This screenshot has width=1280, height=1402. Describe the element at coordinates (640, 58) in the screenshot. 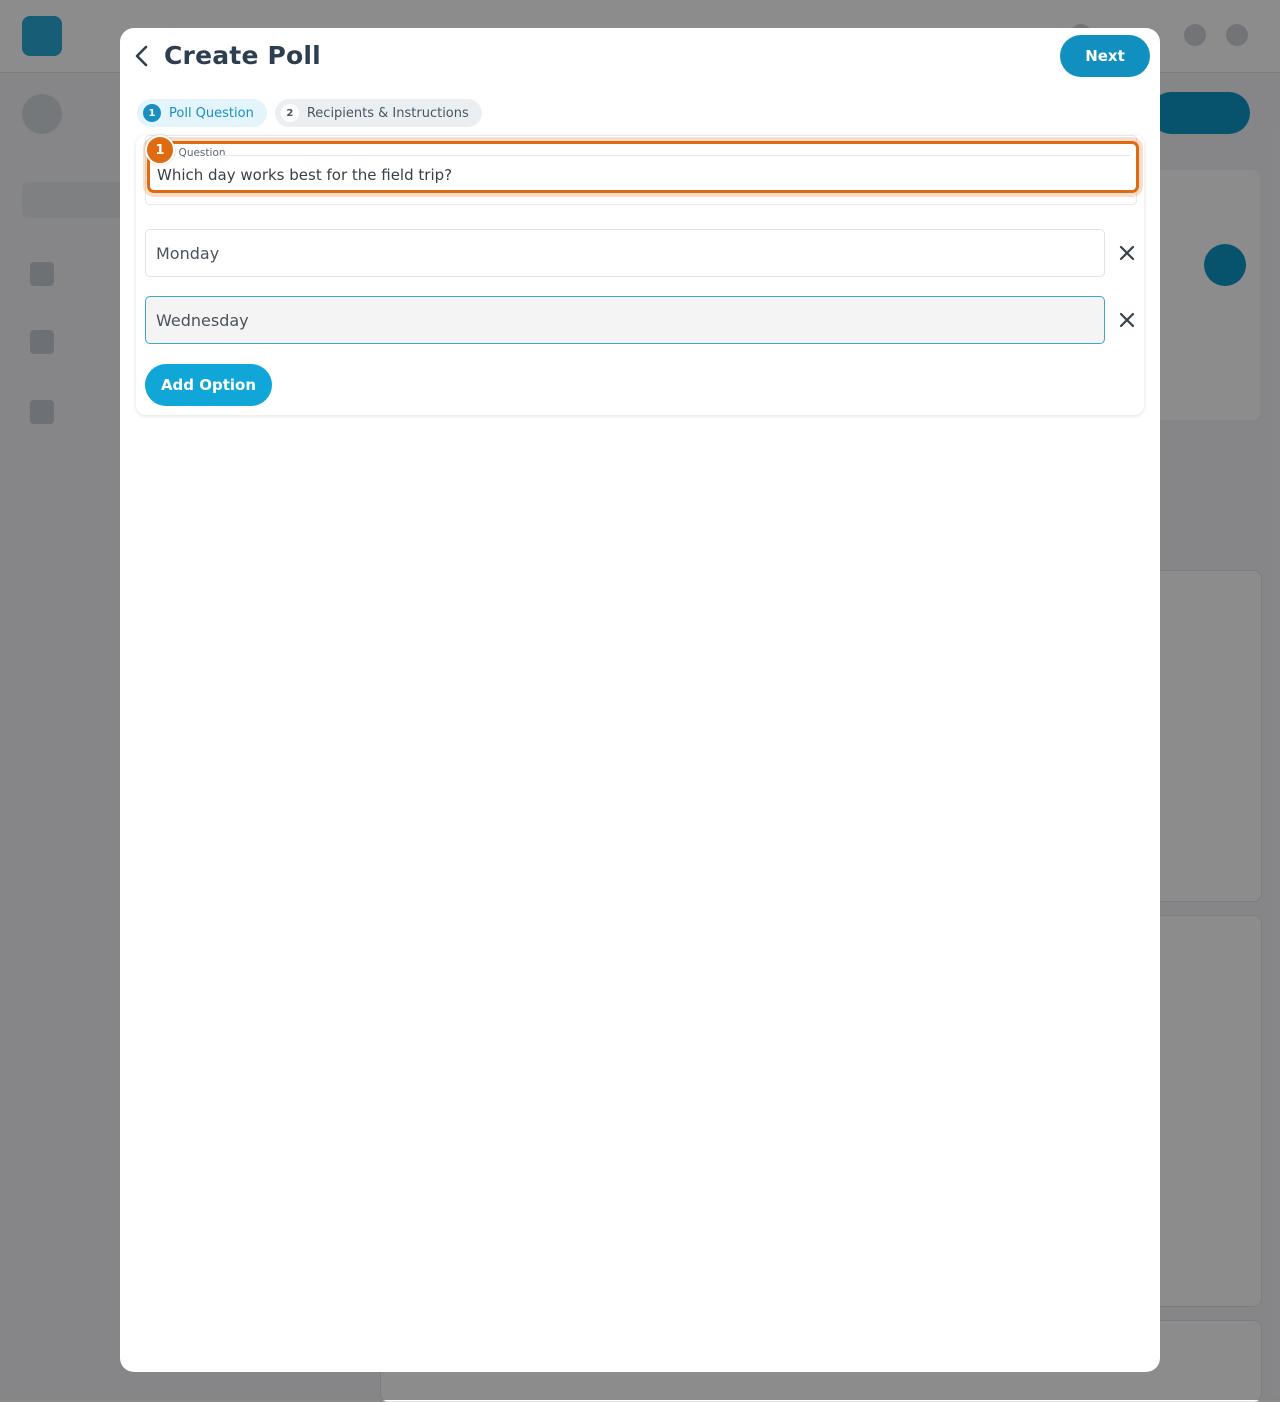

I see `modal-header: Create Poll Next` at that location.